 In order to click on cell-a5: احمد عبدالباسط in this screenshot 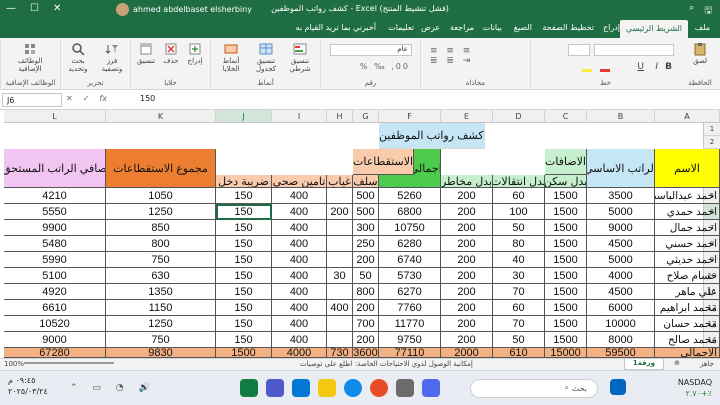, I will do `click(687, 196)`.